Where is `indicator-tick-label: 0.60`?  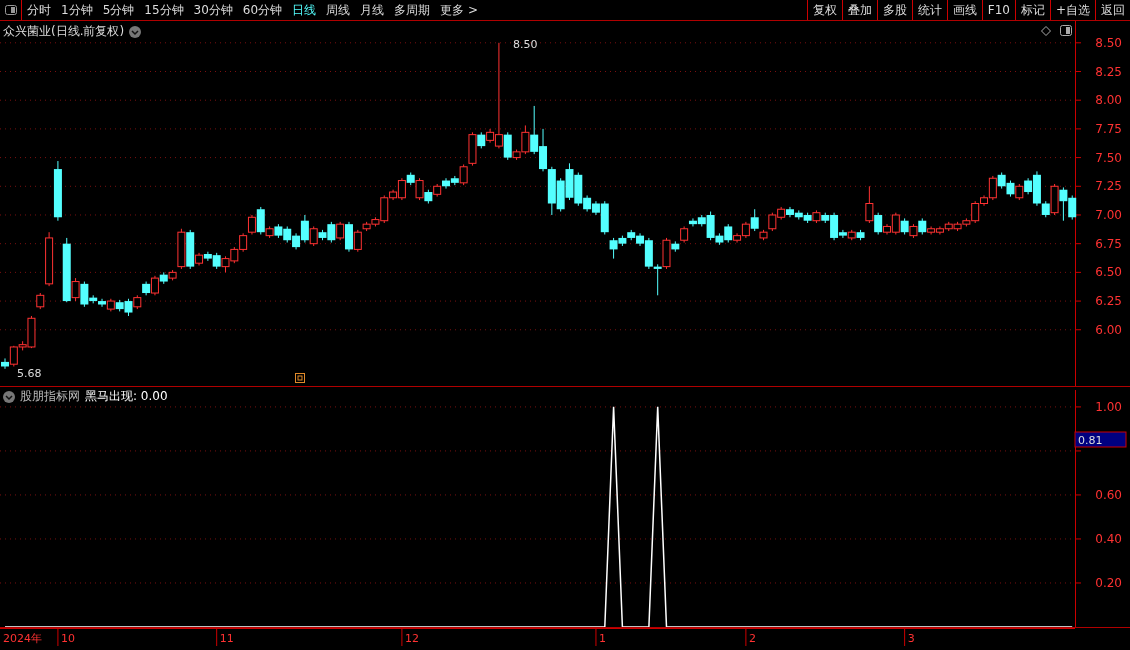
indicator-tick-label: 0.60 is located at coordinates (1108, 494).